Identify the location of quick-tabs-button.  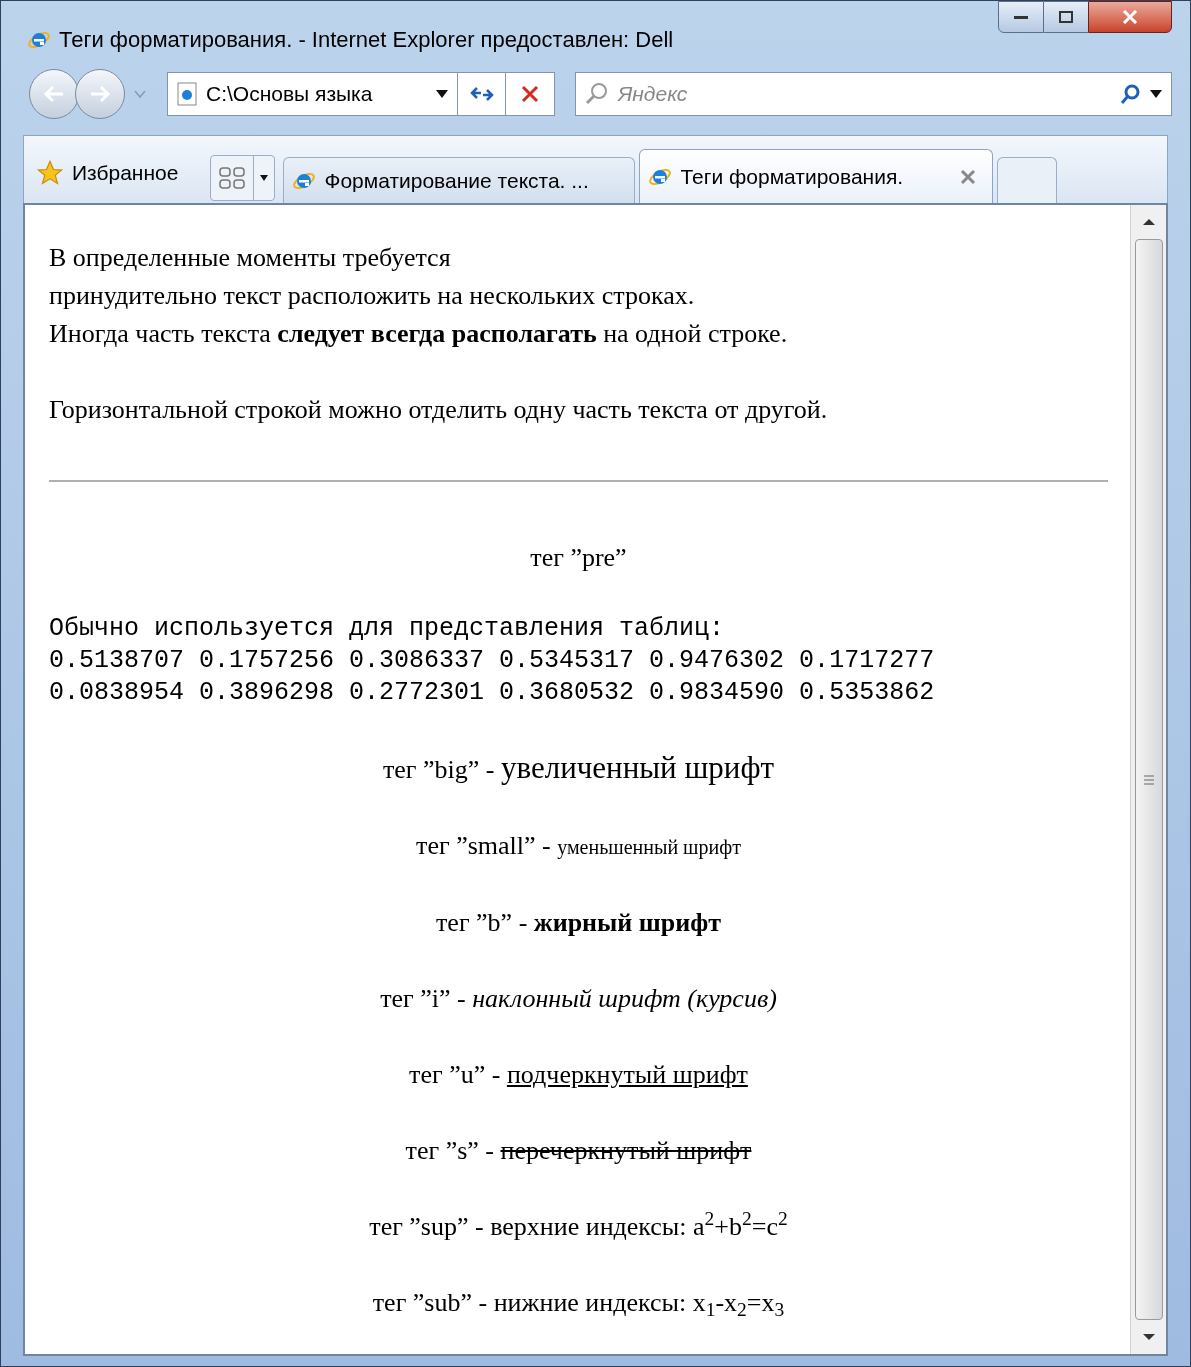
(243, 178).